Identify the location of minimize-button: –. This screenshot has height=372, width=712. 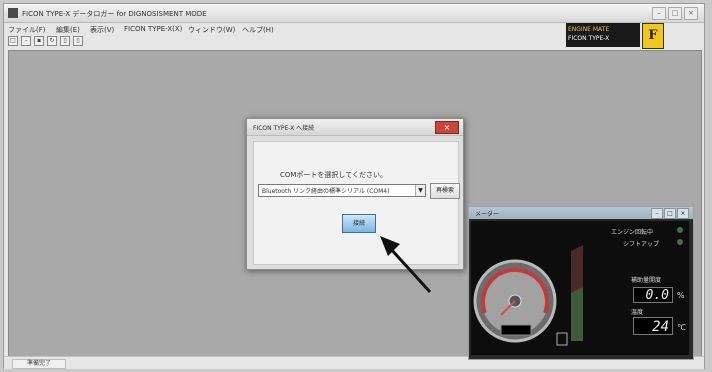
(659, 13).